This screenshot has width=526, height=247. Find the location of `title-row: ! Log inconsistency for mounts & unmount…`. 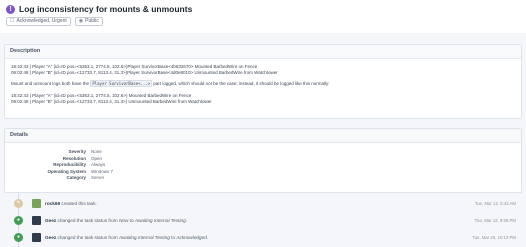

title-row: ! Log inconsistency for mounts & unmount… is located at coordinates (99, 9).